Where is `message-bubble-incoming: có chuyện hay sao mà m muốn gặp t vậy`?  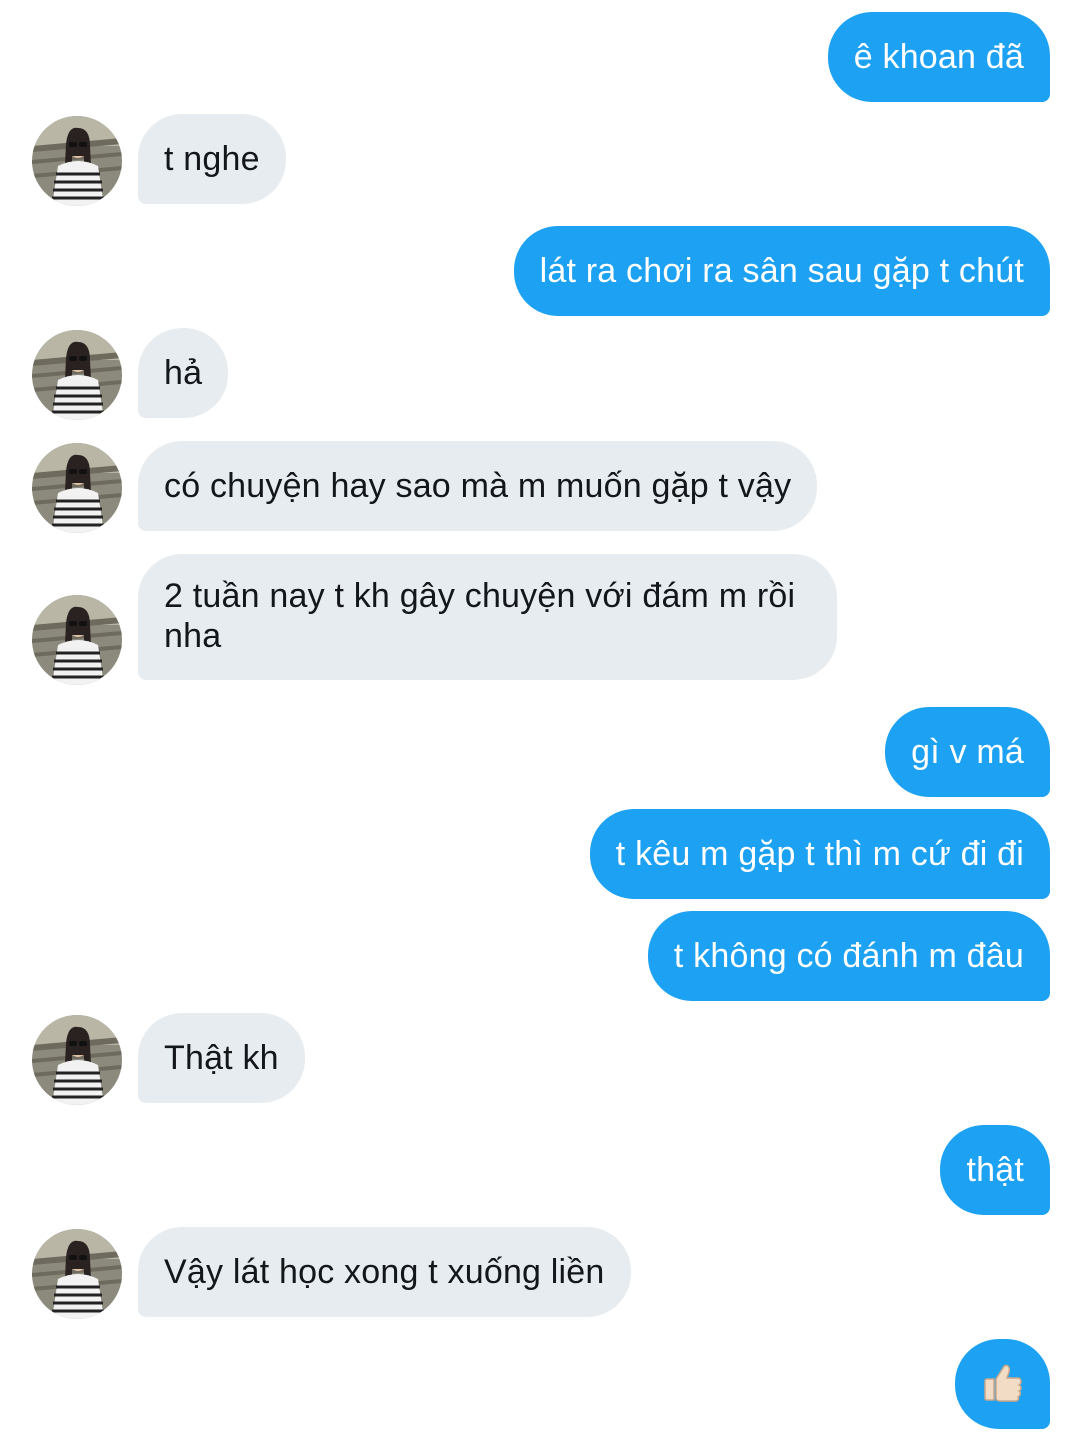 message-bubble-incoming: có chuyện hay sao mà m muốn gặp t vậy is located at coordinates (478, 486).